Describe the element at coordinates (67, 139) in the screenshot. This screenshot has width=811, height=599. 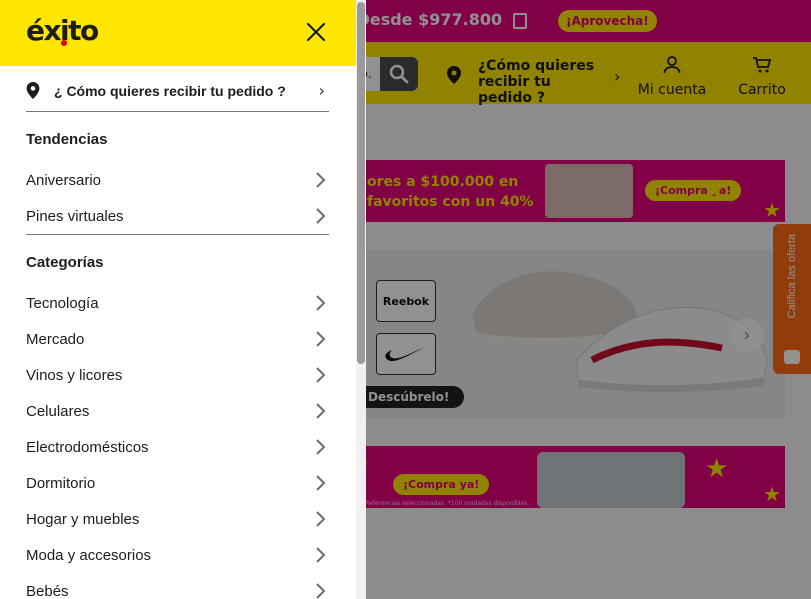
I see `trends-title: Tendencias` at that location.